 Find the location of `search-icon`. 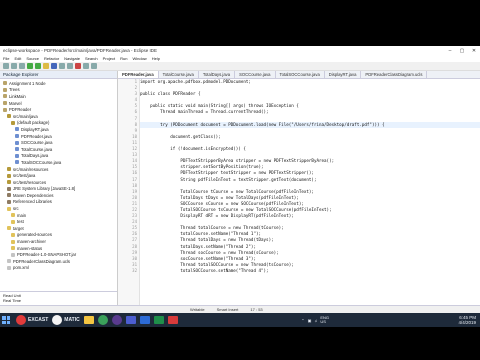

search-icon is located at coordinates (70, 66).